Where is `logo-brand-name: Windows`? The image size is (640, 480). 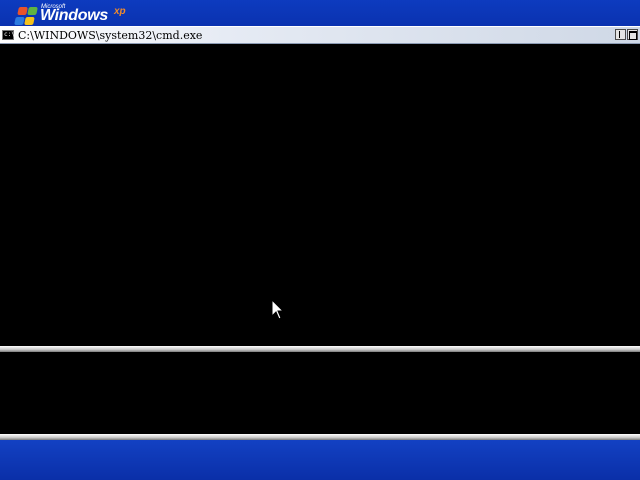
logo-brand-name: Windows is located at coordinates (74, 15).